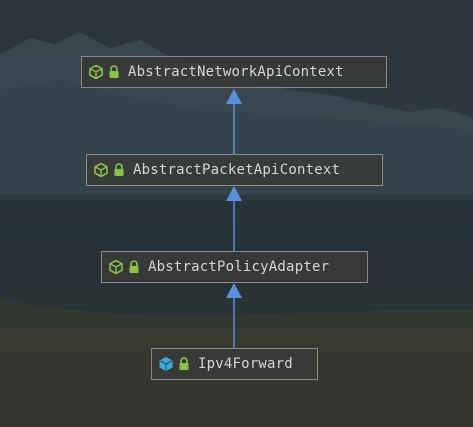 The image size is (473, 427). I want to click on class-name: AbstractPacketApiContext, so click(237, 170).